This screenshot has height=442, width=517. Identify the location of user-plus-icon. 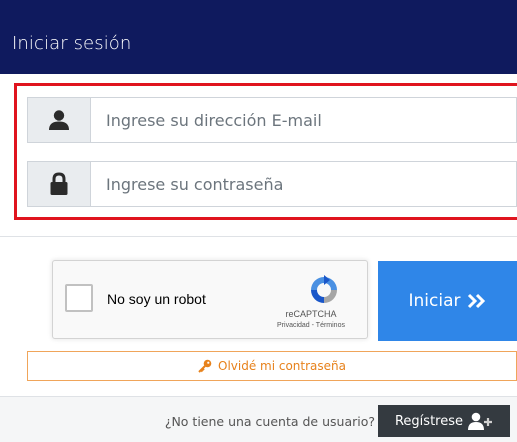
(480, 421).